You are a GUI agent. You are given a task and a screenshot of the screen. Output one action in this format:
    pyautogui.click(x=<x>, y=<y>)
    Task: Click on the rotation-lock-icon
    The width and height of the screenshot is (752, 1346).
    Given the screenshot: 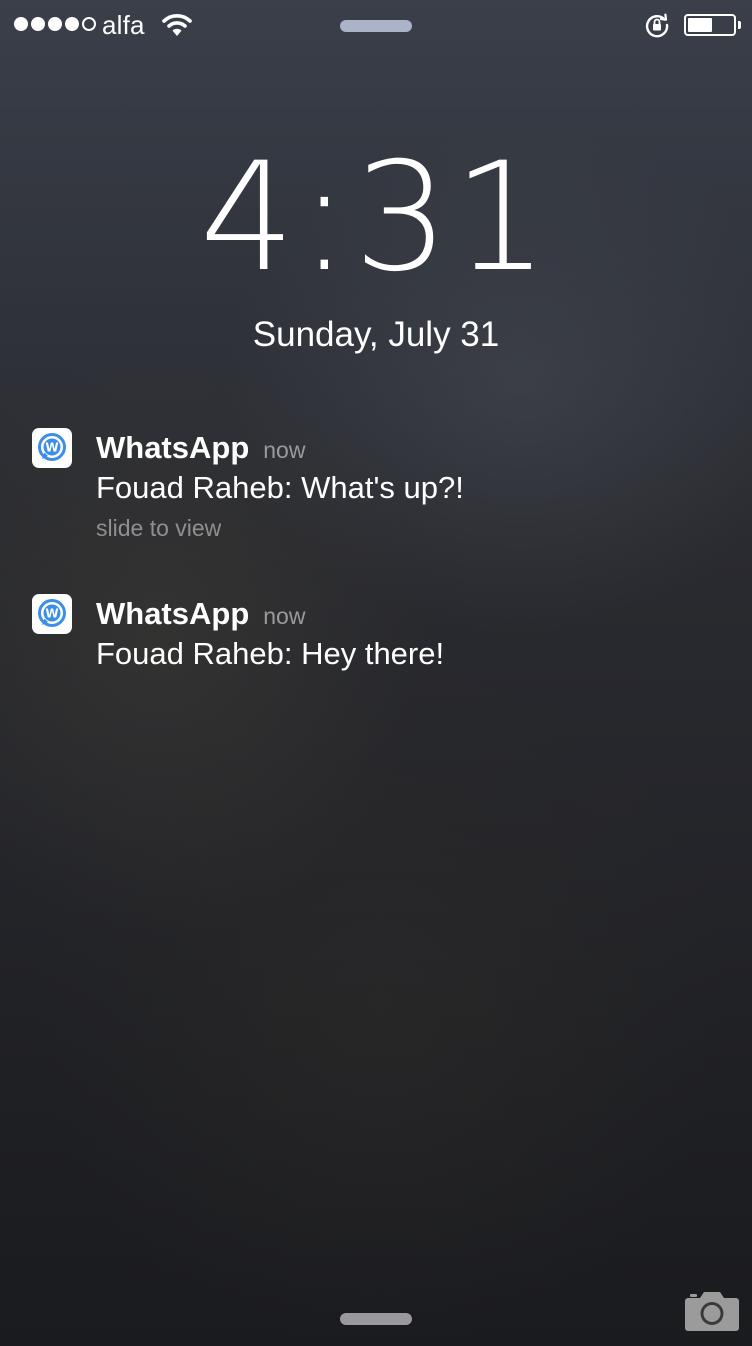 What is the action you would take?
    pyautogui.click(x=657, y=27)
    